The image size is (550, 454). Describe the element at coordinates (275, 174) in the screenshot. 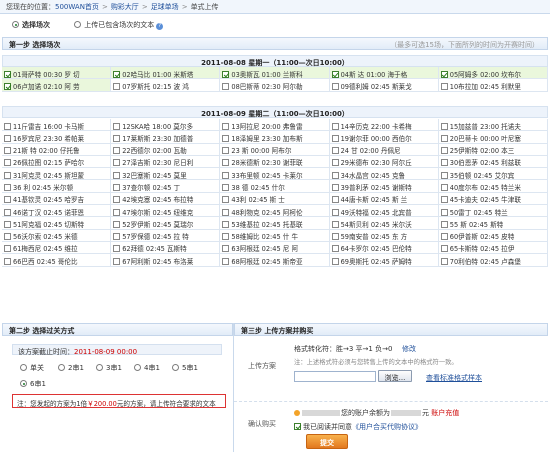

I see `match-cell: 33布里顿 02:45 卡莱尔` at that location.